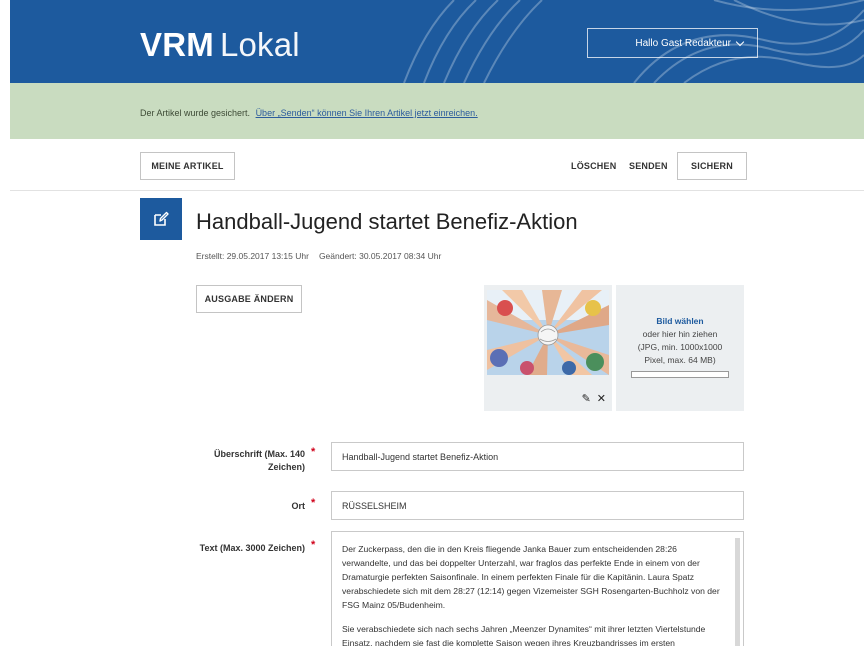 This screenshot has width=864, height=646. I want to click on headline-label-line-2: Zeichen), so click(286, 467).